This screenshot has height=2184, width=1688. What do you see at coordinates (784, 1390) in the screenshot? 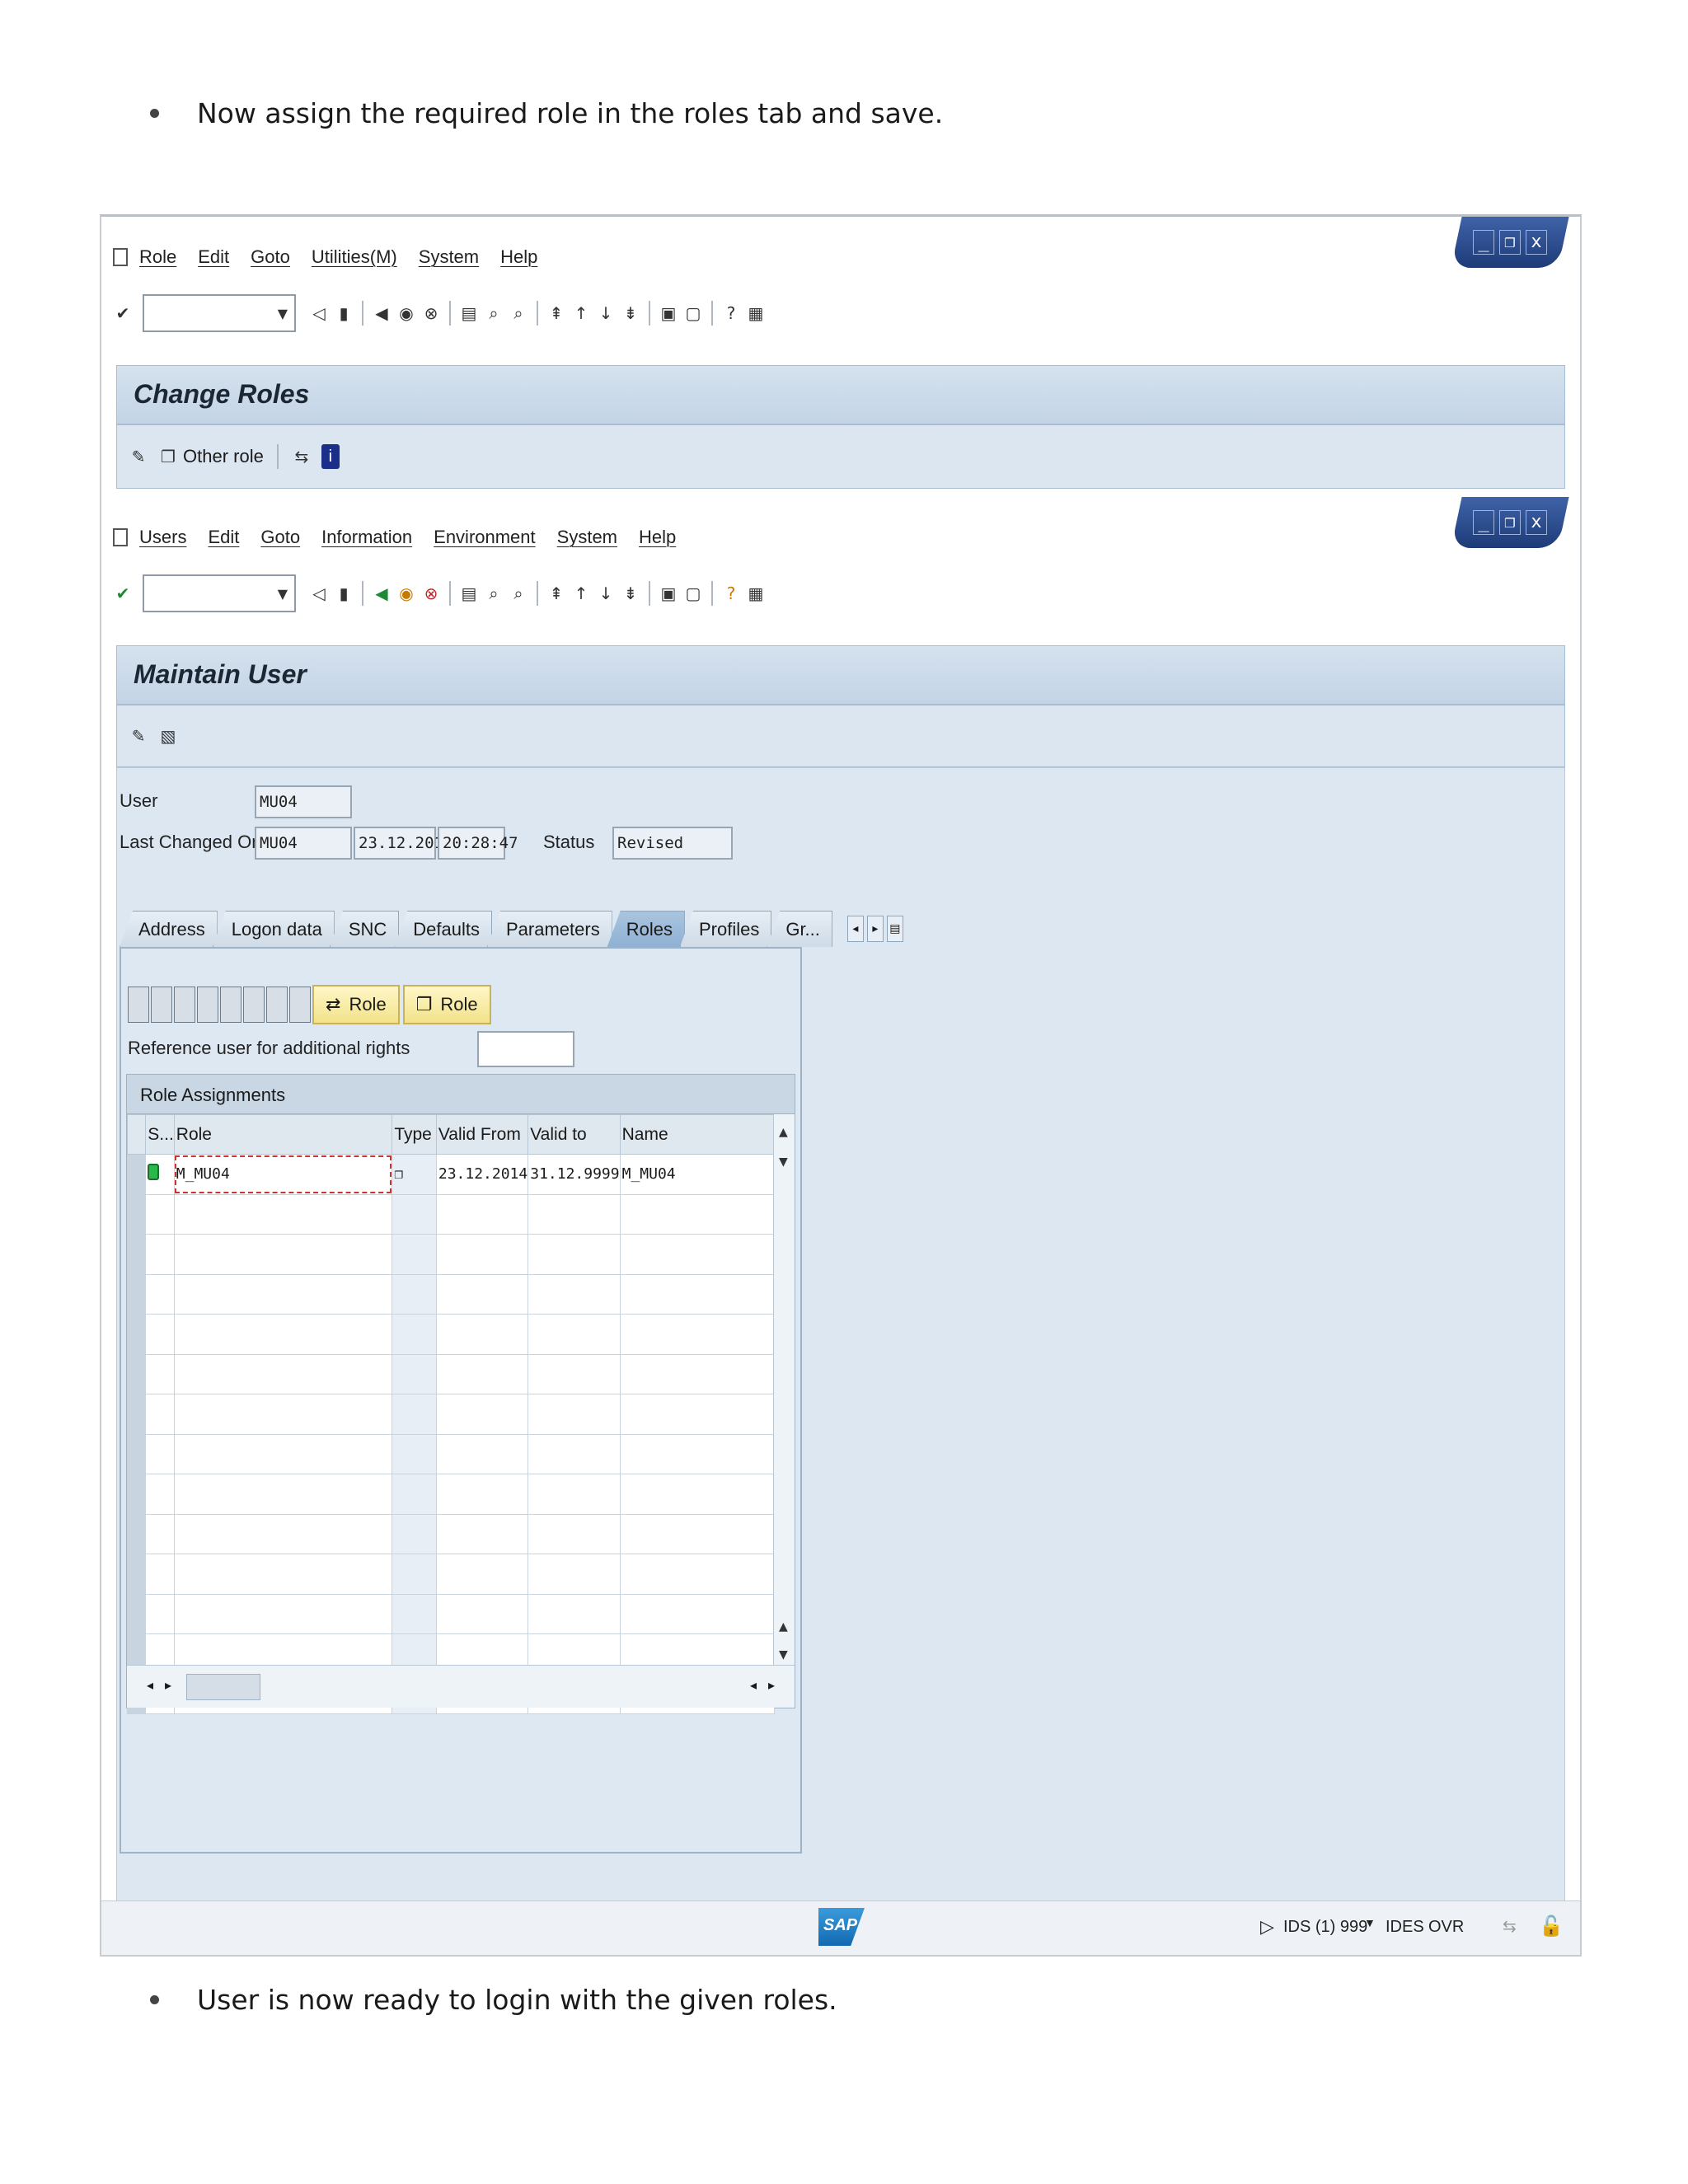
I see `vertical-scrollbar: ▲ ▼ ▲ ▼` at bounding box center [784, 1390].